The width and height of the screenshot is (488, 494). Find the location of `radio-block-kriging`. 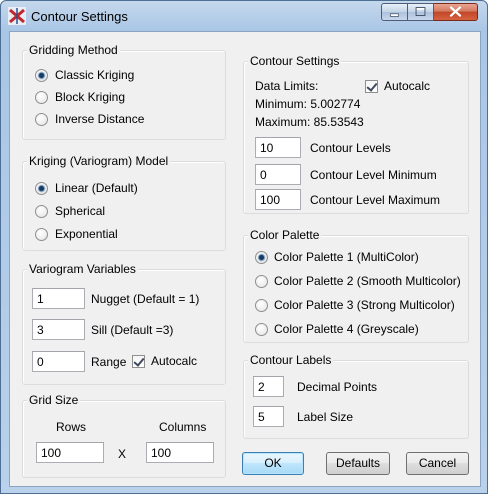

radio-block-kriging is located at coordinates (41, 97).